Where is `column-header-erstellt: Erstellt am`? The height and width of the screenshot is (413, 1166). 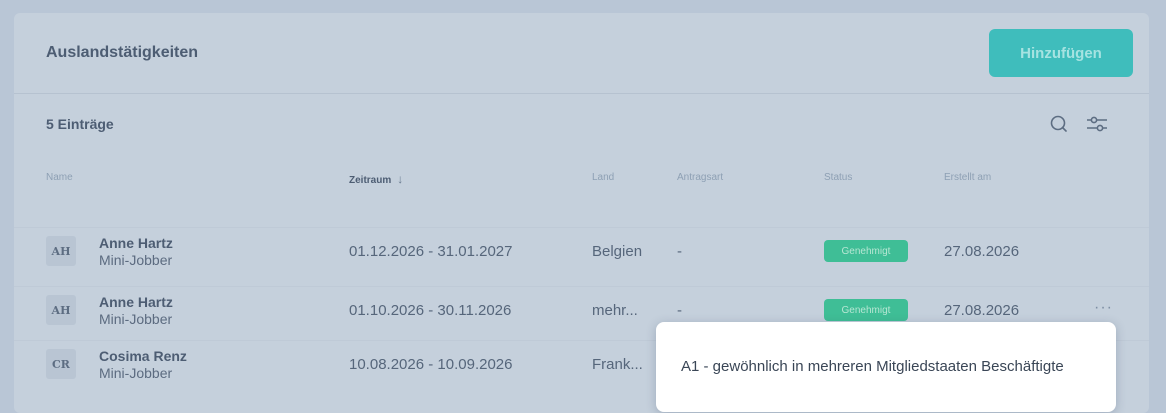
column-header-erstellt: Erstellt am is located at coordinates (967, 177).